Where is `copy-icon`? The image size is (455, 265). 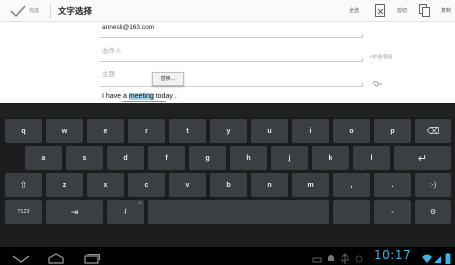 copy-icon is located at coordinates (424, 10).